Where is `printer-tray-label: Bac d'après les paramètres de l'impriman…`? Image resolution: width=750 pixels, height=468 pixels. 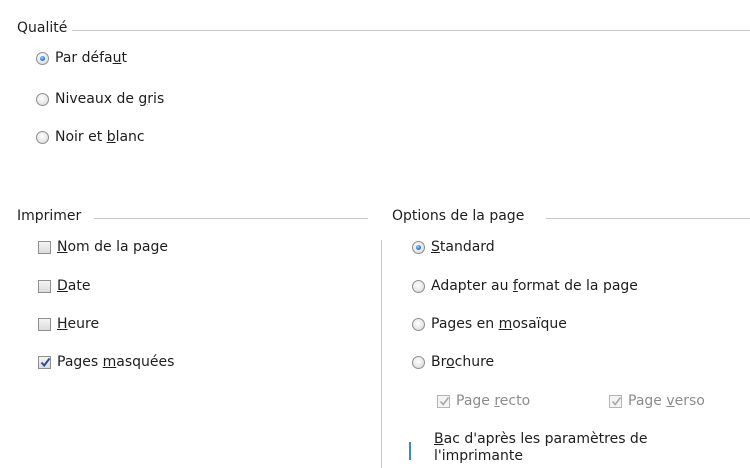 printer-tray-label: Bac d'après les paramètres de l'impriman… is located at coordinates (541, 447).